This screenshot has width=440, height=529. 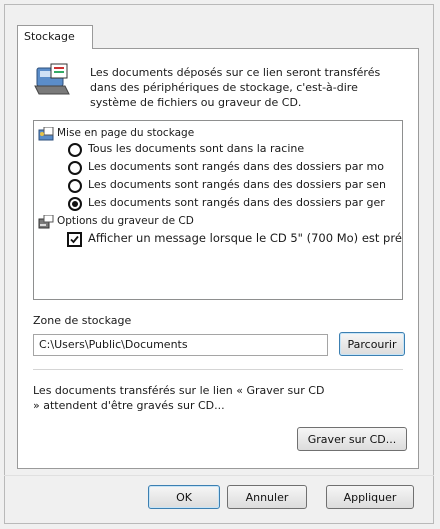 What do you see at coordinates (75, 150) in the screenshot?
I see `radio-option-root` at bounding box center [75, 150].